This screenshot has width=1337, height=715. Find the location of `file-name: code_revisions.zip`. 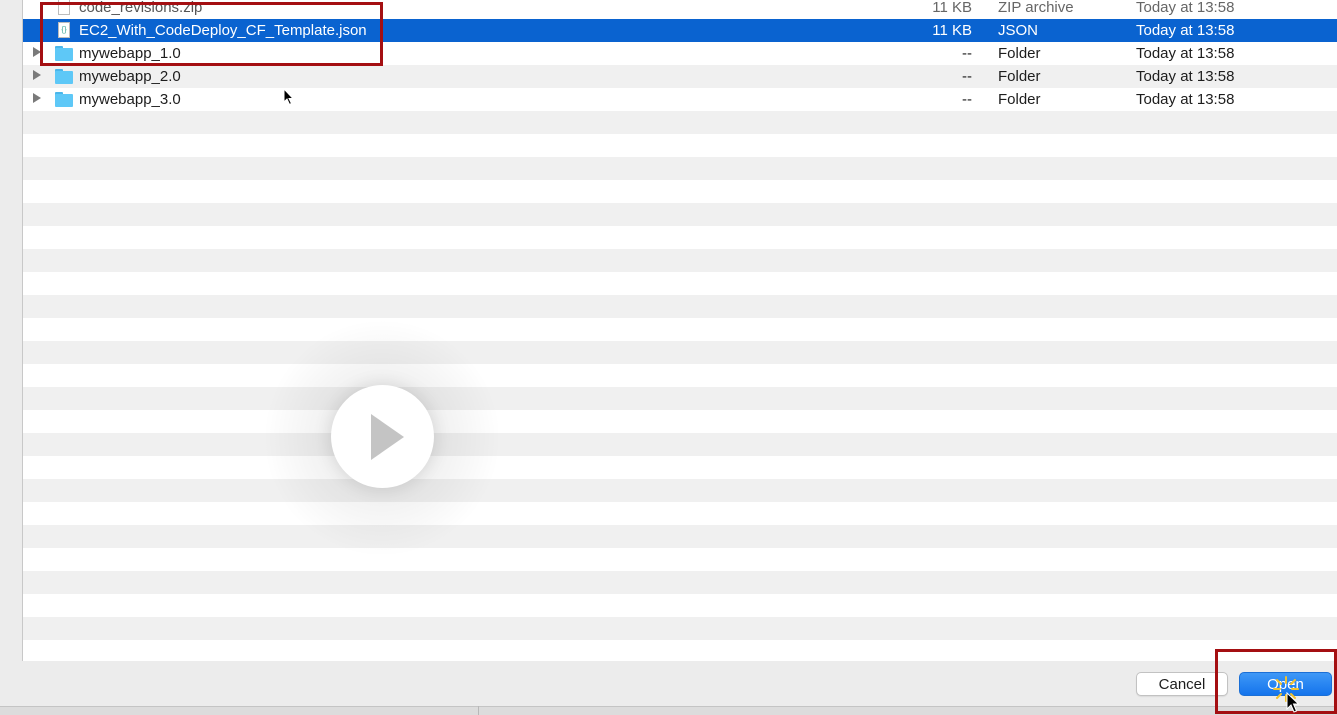

file-name: code_revisions.zip is located at coordinates (141, 8).